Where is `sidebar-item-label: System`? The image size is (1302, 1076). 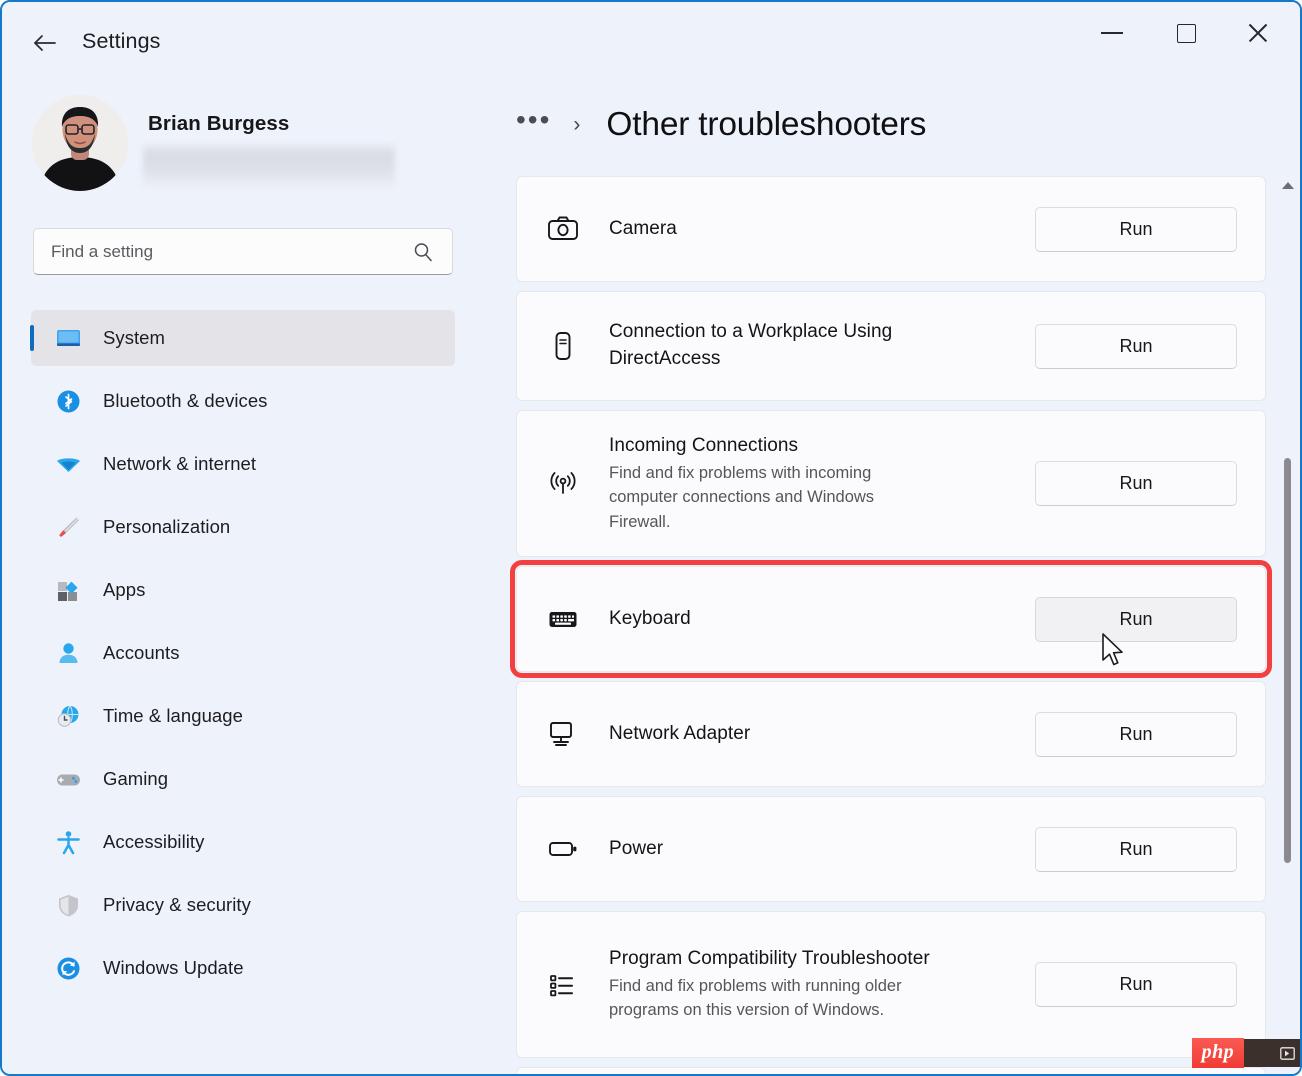
sidebar-item-label: System is located at coordinates (134, 337).